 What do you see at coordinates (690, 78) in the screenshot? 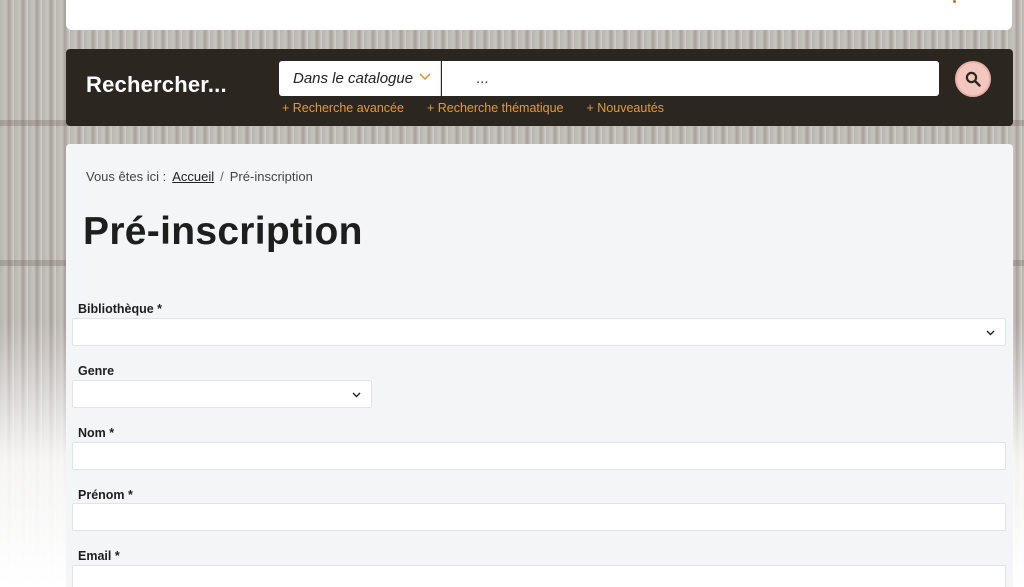
I see `search-input` at bounding box center [690, 78].